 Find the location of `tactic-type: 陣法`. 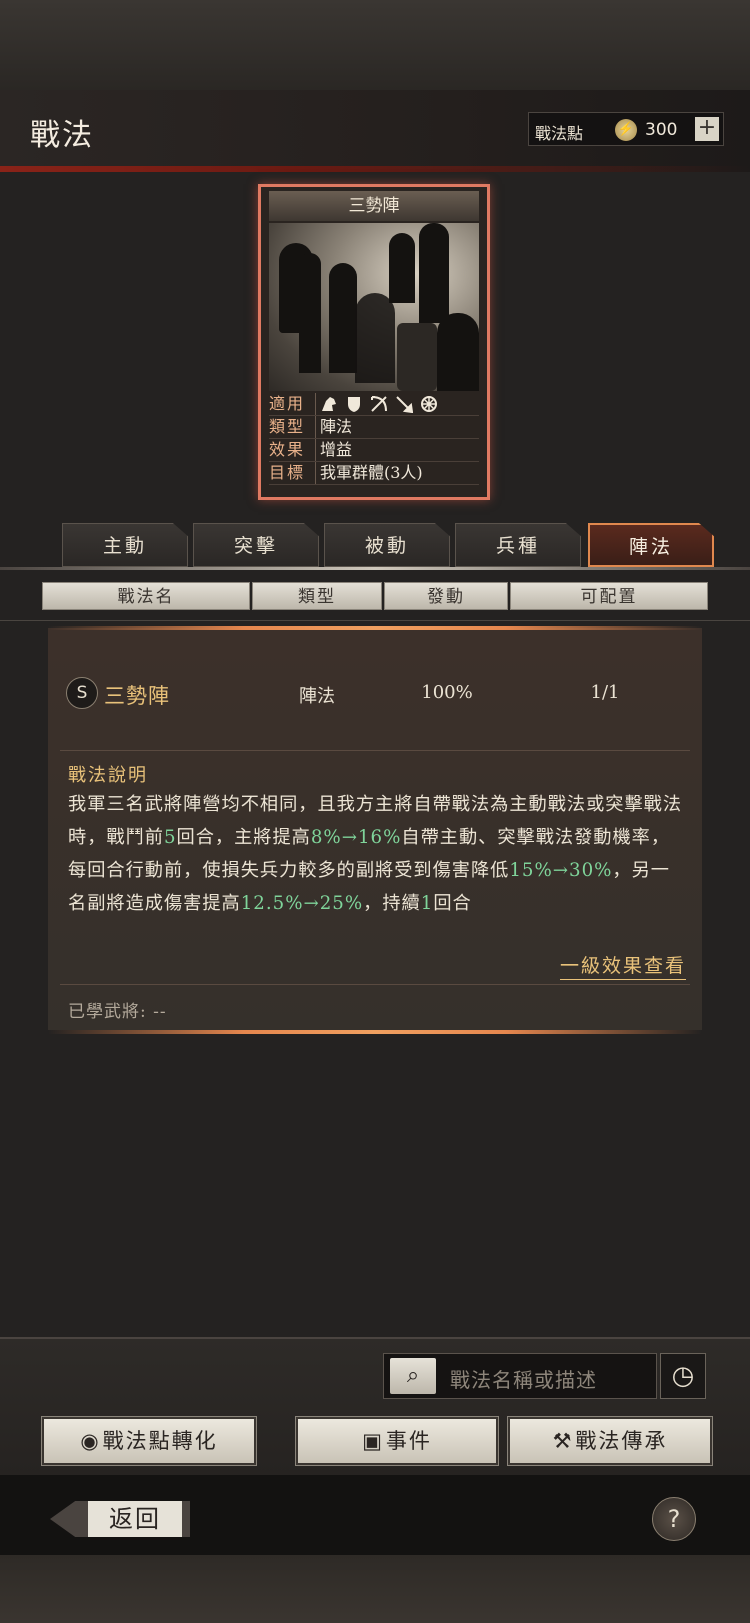

tactic-type: 陣法 is located at coordinates (317, 696).